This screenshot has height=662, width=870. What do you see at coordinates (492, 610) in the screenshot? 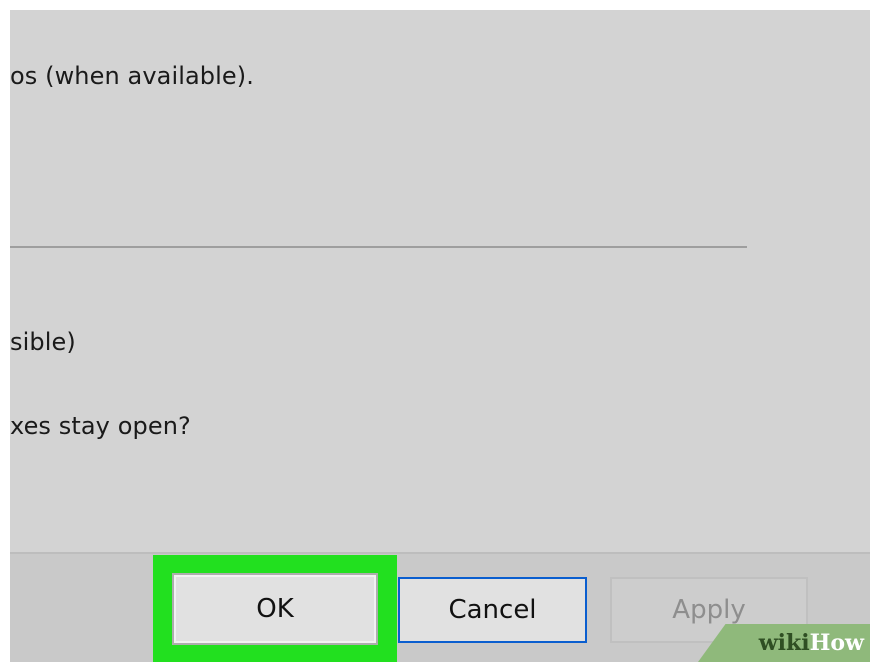
I see `cancel-button: Cancel` at bounding box center [492, 610].